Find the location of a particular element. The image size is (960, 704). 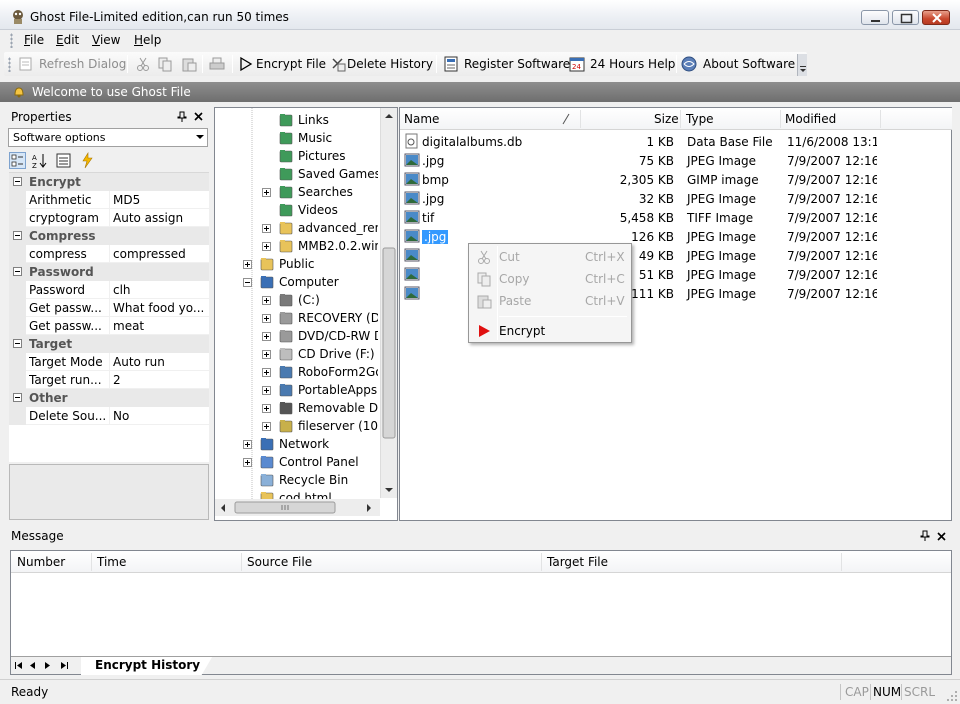

property-row: Delete Sou... No is located at coordinates (109, 416).